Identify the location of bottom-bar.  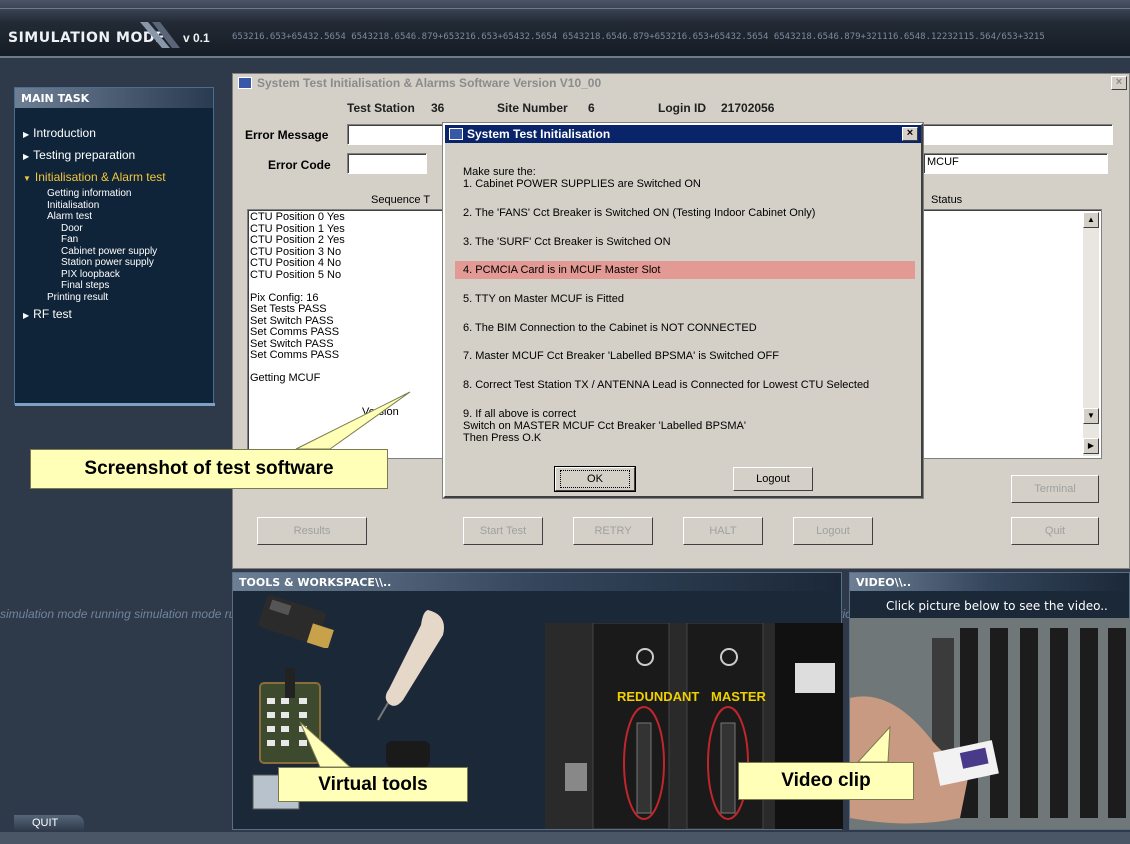
(565, 838).